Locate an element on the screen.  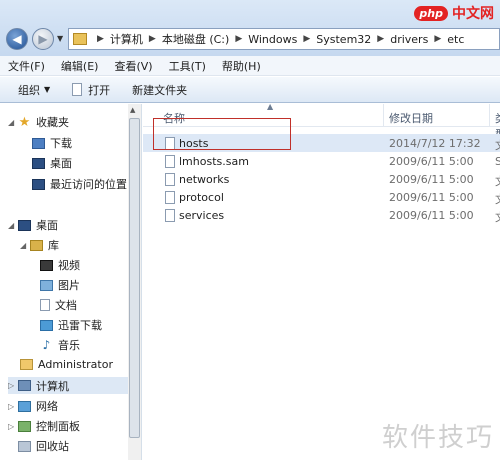
menu-file: 文件(F) is located at coordinates (26, 66).